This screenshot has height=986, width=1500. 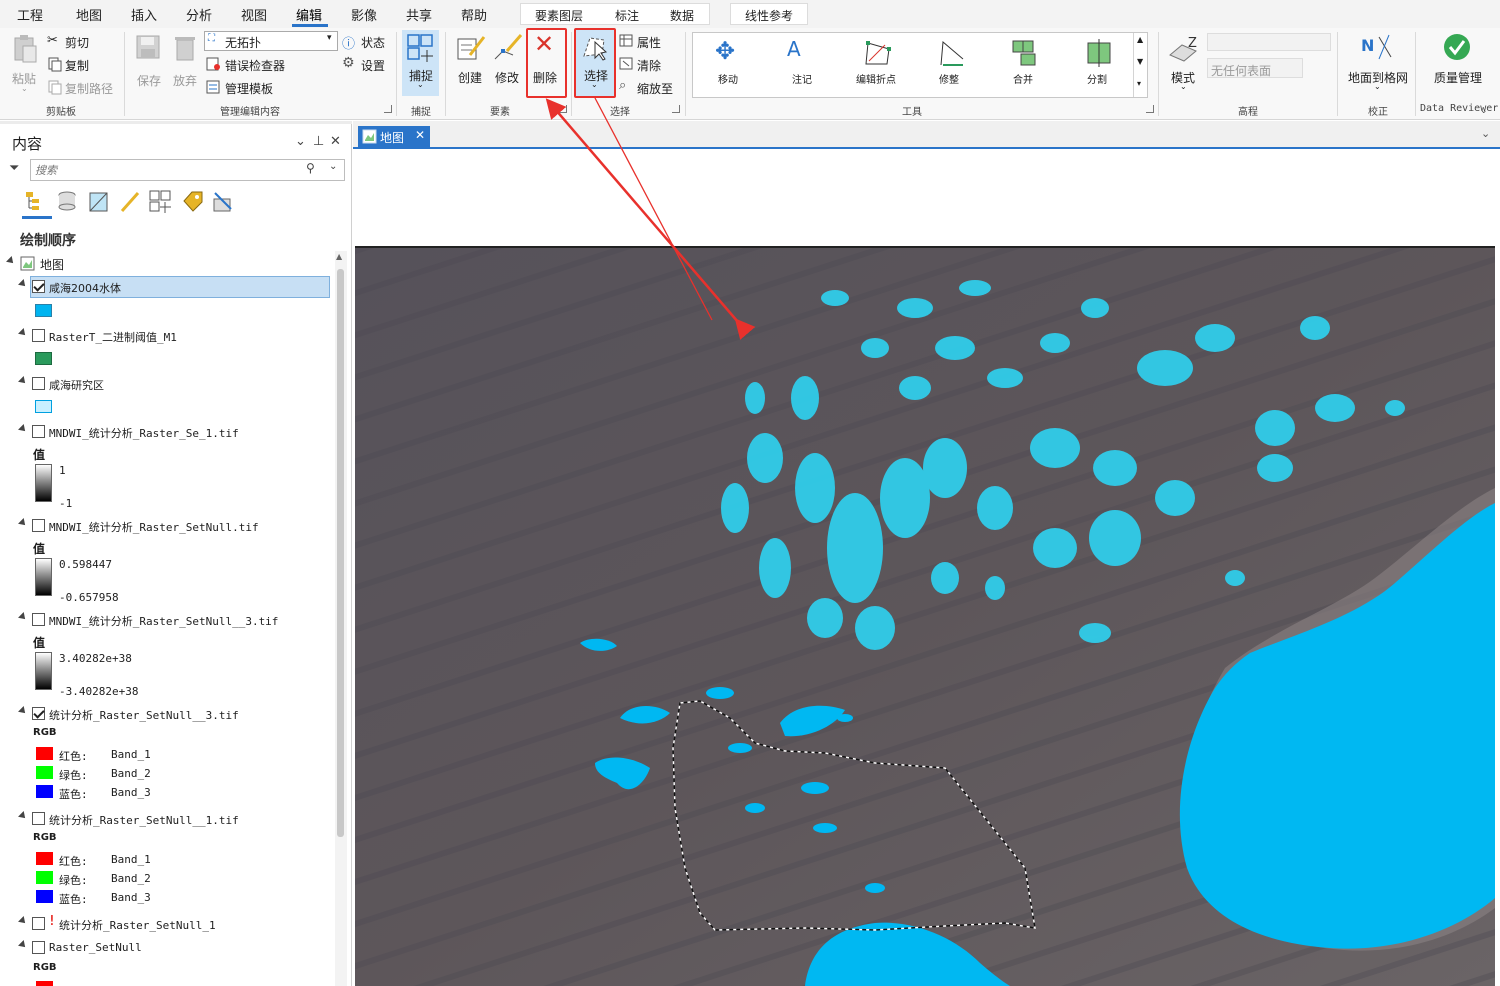 I want to click on tab-map: 地图, so click(x=89, y=14).